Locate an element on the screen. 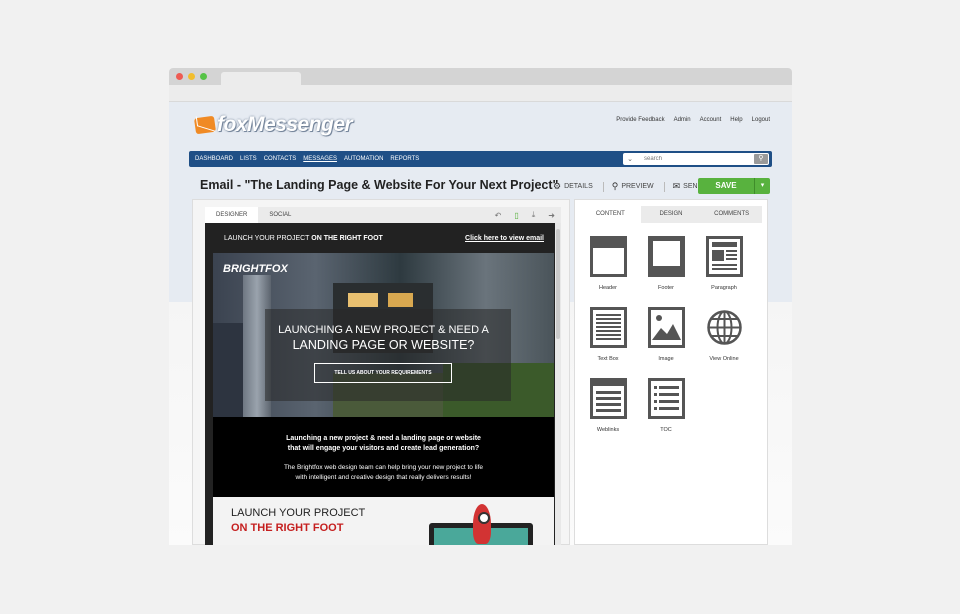  designer-tools: ↶ ▯ ⤓ ➜ is located at coordinates (525, 215).